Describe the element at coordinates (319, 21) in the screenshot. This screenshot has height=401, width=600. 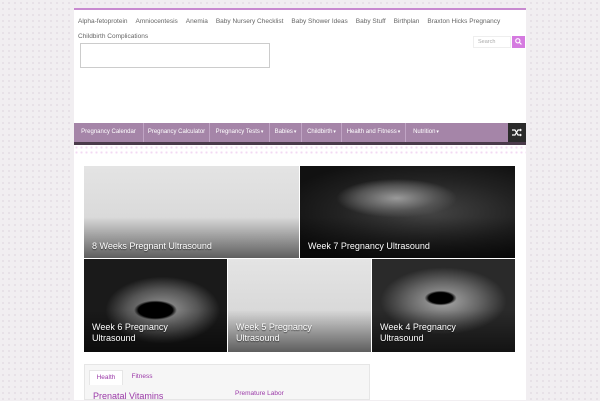
I see `top-menu-item-baby-shower-ideas: Baby Shower Ideas` at that location.